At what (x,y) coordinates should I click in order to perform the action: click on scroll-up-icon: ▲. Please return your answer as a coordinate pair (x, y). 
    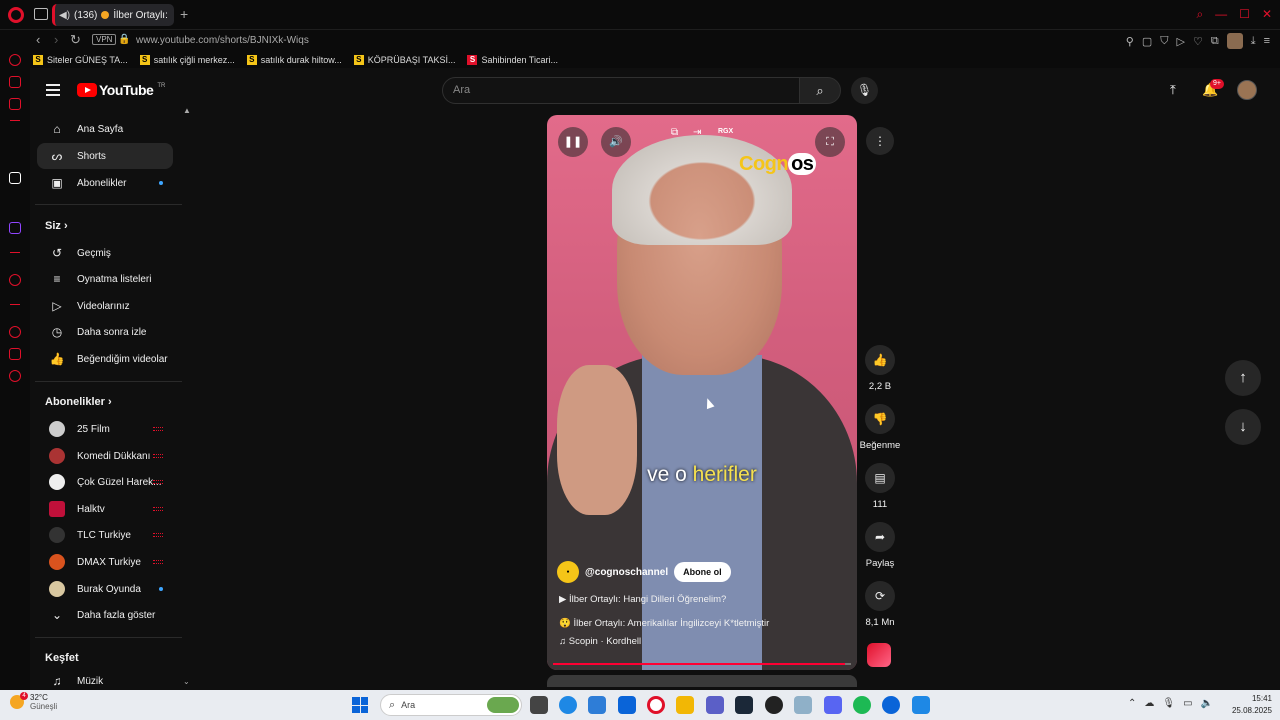
    Looking at the image, I should click on (187, 110).